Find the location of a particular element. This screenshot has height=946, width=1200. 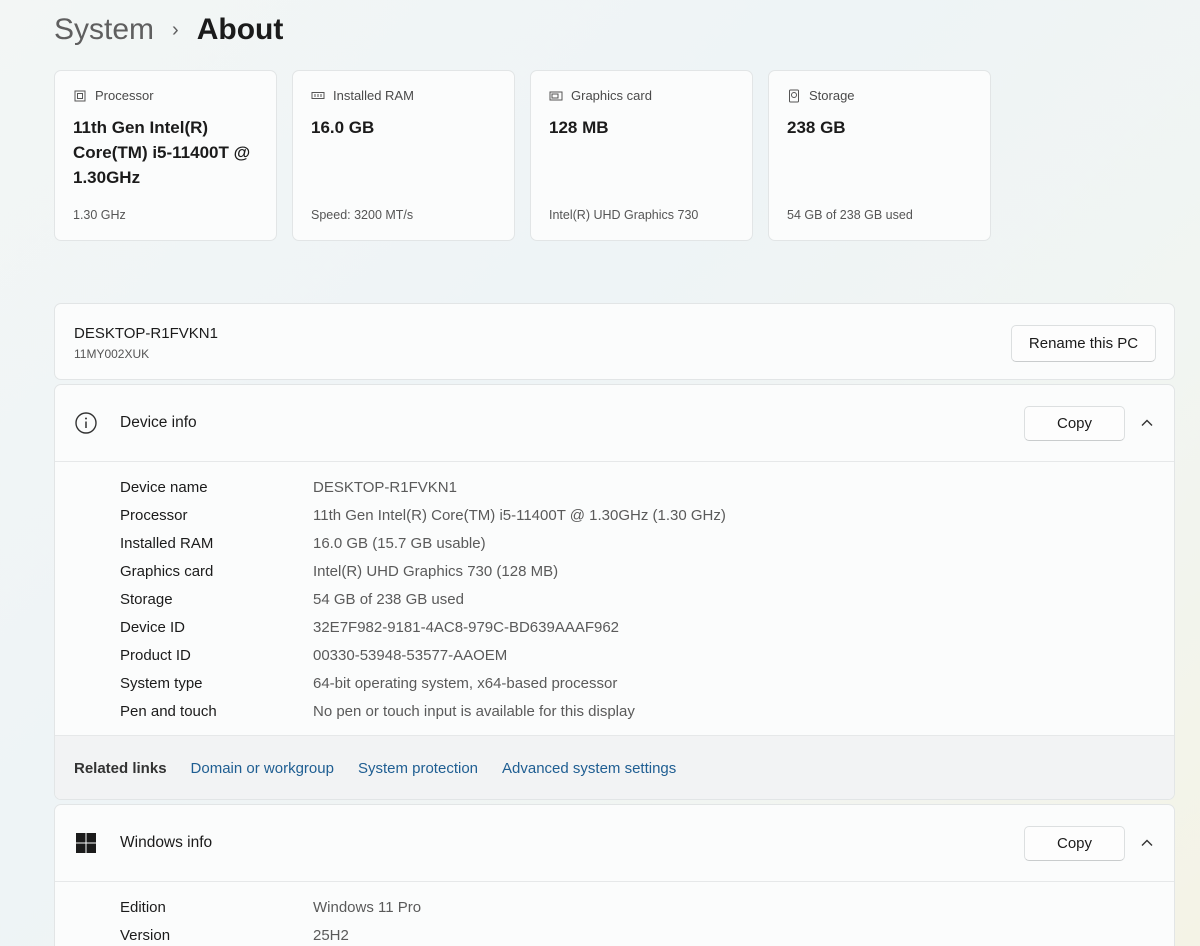

advanced-system-settings-link: Advanced system settings is located at coordinates (589, 768).